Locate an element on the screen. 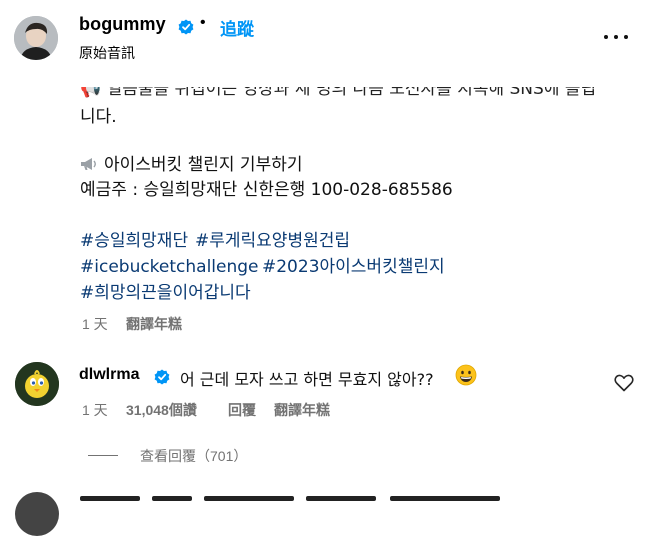 The image size is (650, 536). next-comment-partial is located at coordinates (295, 498).